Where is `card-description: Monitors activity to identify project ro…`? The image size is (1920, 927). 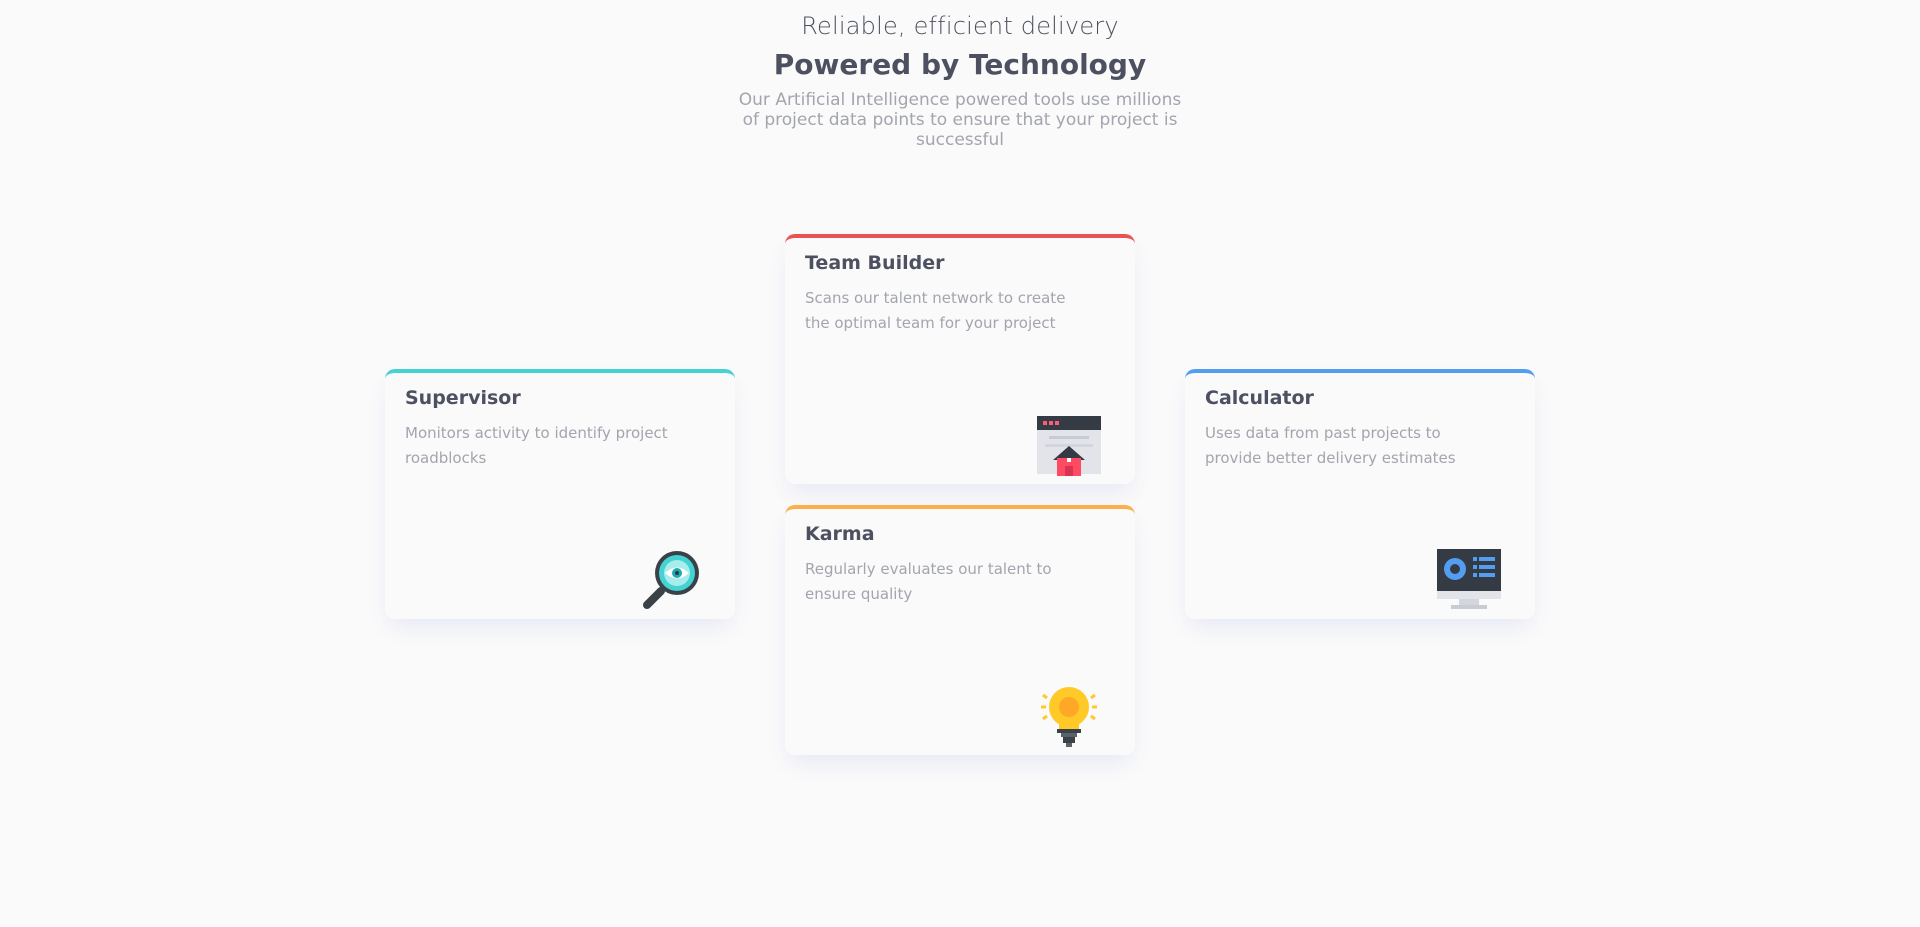
card-description: Monitors activity to identify project ro… is located at coordinates (536, 445).